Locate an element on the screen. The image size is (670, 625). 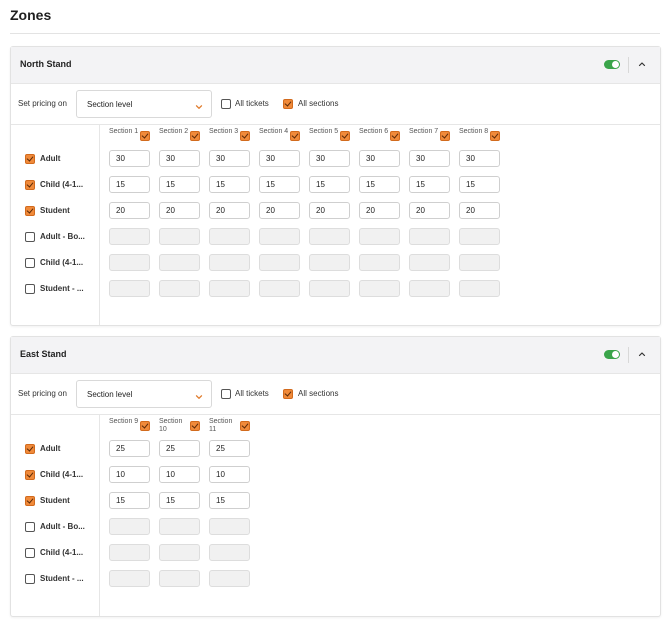
zone-header: East Stand is located at coordinates (335, 355).